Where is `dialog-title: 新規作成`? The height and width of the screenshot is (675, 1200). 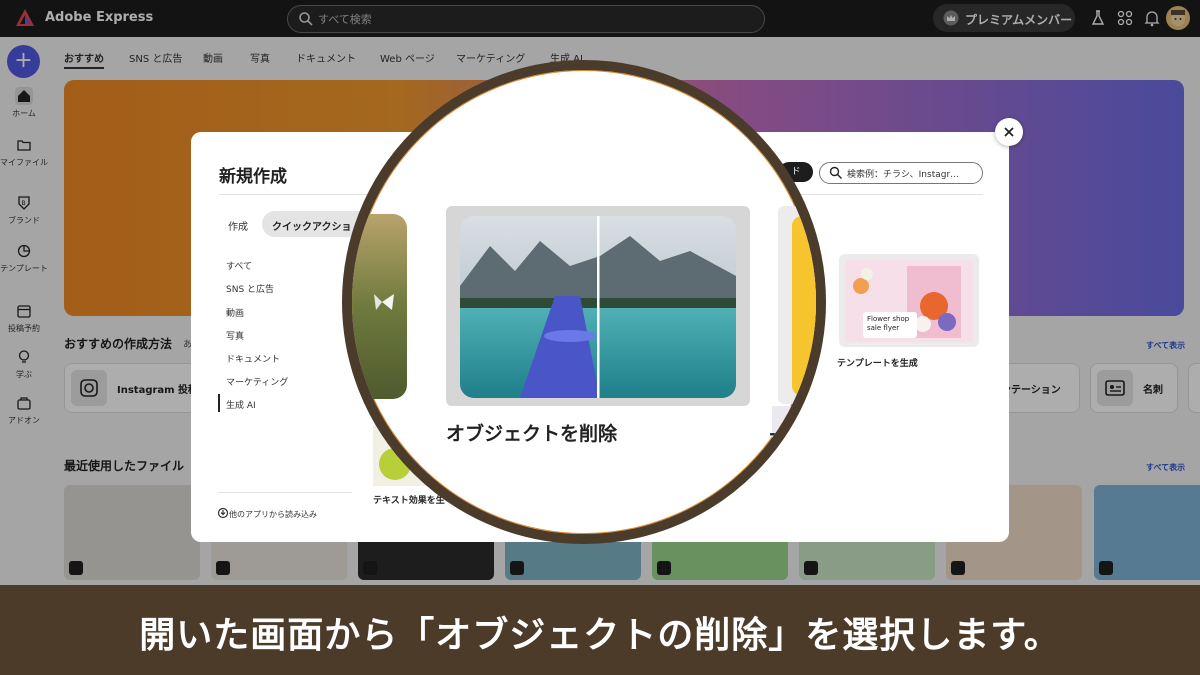 dialog-title: 新規作成 is located at coordinates (253, 177).